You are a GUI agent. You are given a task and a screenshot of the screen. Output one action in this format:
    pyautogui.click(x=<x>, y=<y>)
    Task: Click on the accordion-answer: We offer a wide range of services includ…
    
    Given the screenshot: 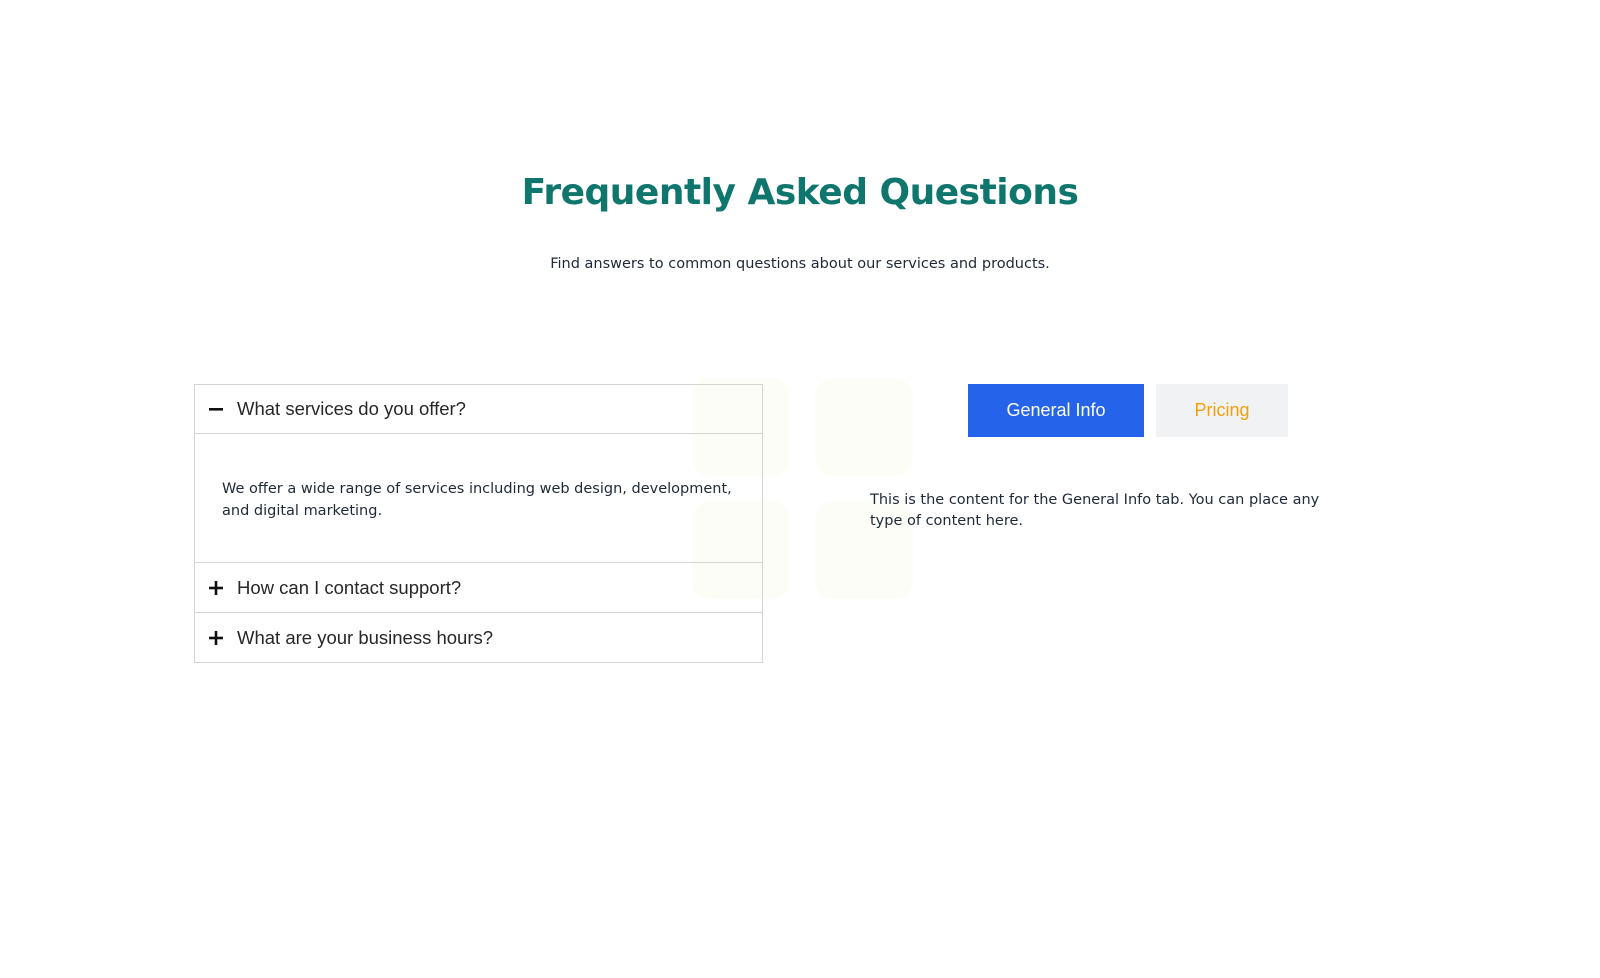 What is the action you would take?
    pyautogui.click(x=478, y=497)
    